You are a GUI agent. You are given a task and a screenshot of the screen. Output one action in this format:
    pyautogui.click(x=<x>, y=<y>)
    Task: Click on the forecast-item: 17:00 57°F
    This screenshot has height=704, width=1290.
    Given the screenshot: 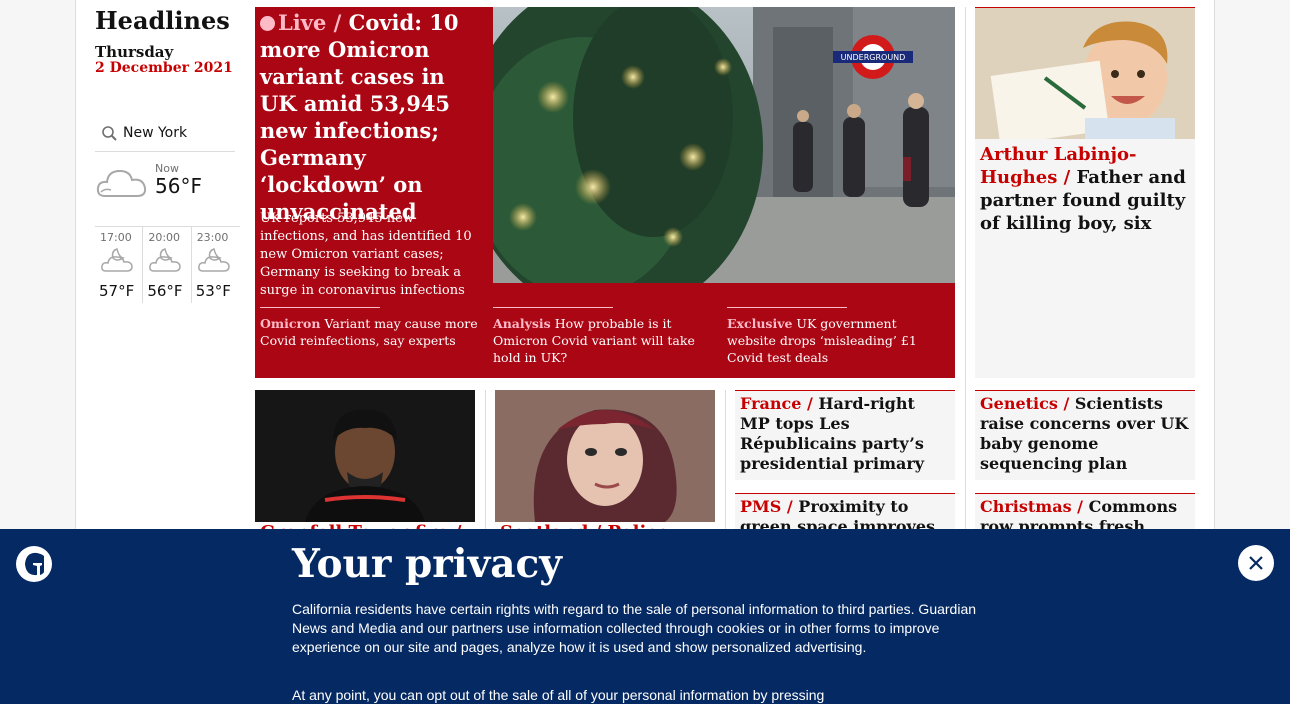 What is the action you would take?
    pyautogui.click(x=119, y=265)
    